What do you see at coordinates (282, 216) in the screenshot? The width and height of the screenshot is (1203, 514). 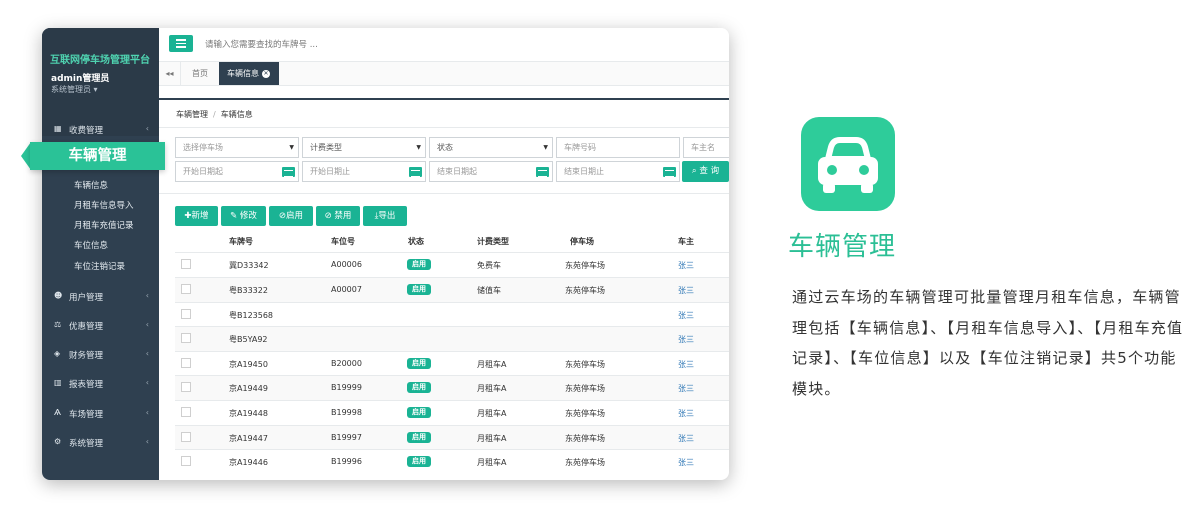 I see `check-circle-icon: ⊘` at bounding box center [282, 216].